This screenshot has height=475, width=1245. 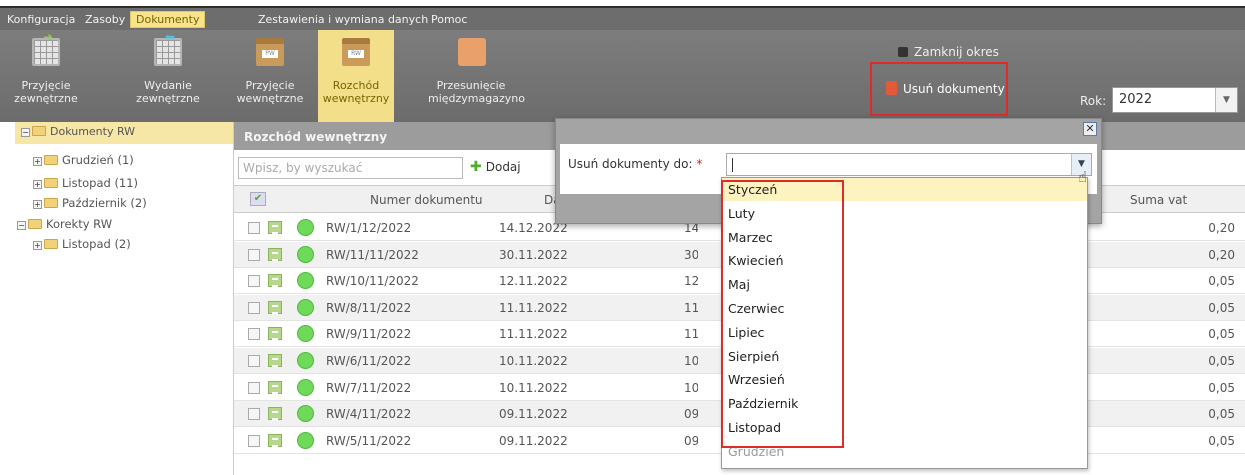 What do you see at coordinates (691, 307) in the screenshot?
I see `doc-date-2: 11.1` at bounding box center [691, 307].